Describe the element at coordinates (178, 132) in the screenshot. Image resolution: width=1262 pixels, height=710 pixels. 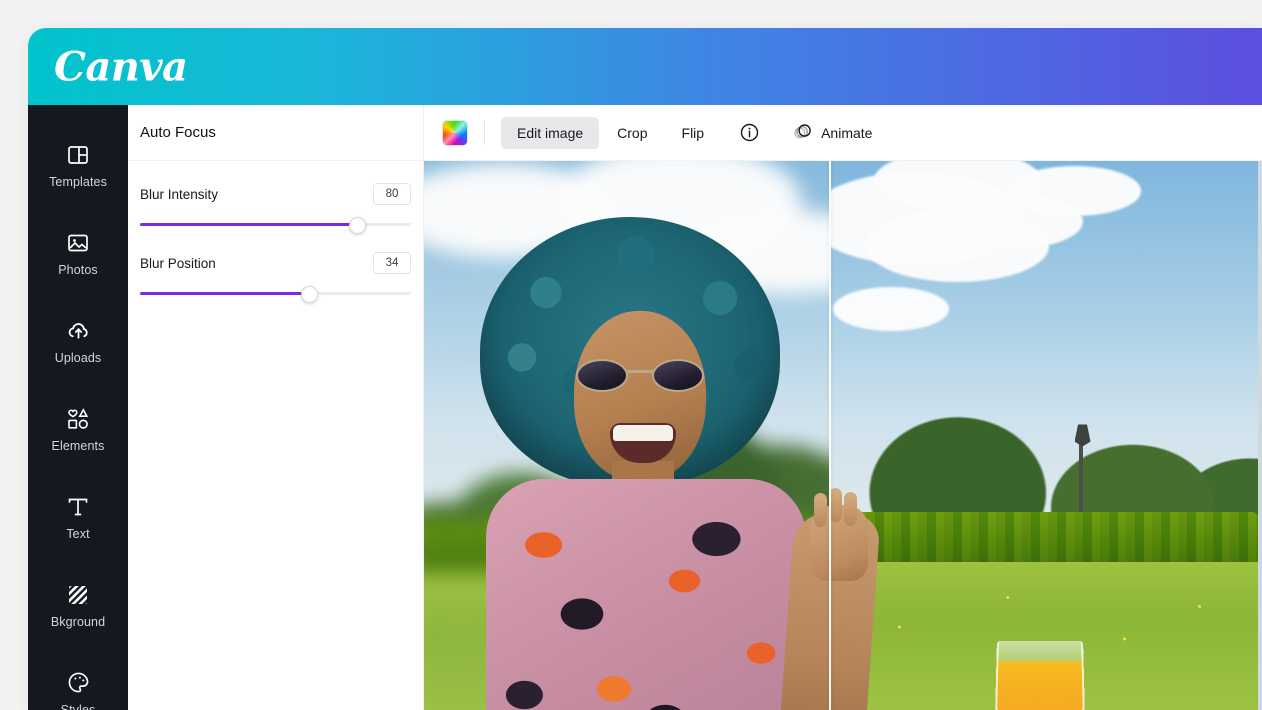
I see `page-title: Auto Focus` at that location.